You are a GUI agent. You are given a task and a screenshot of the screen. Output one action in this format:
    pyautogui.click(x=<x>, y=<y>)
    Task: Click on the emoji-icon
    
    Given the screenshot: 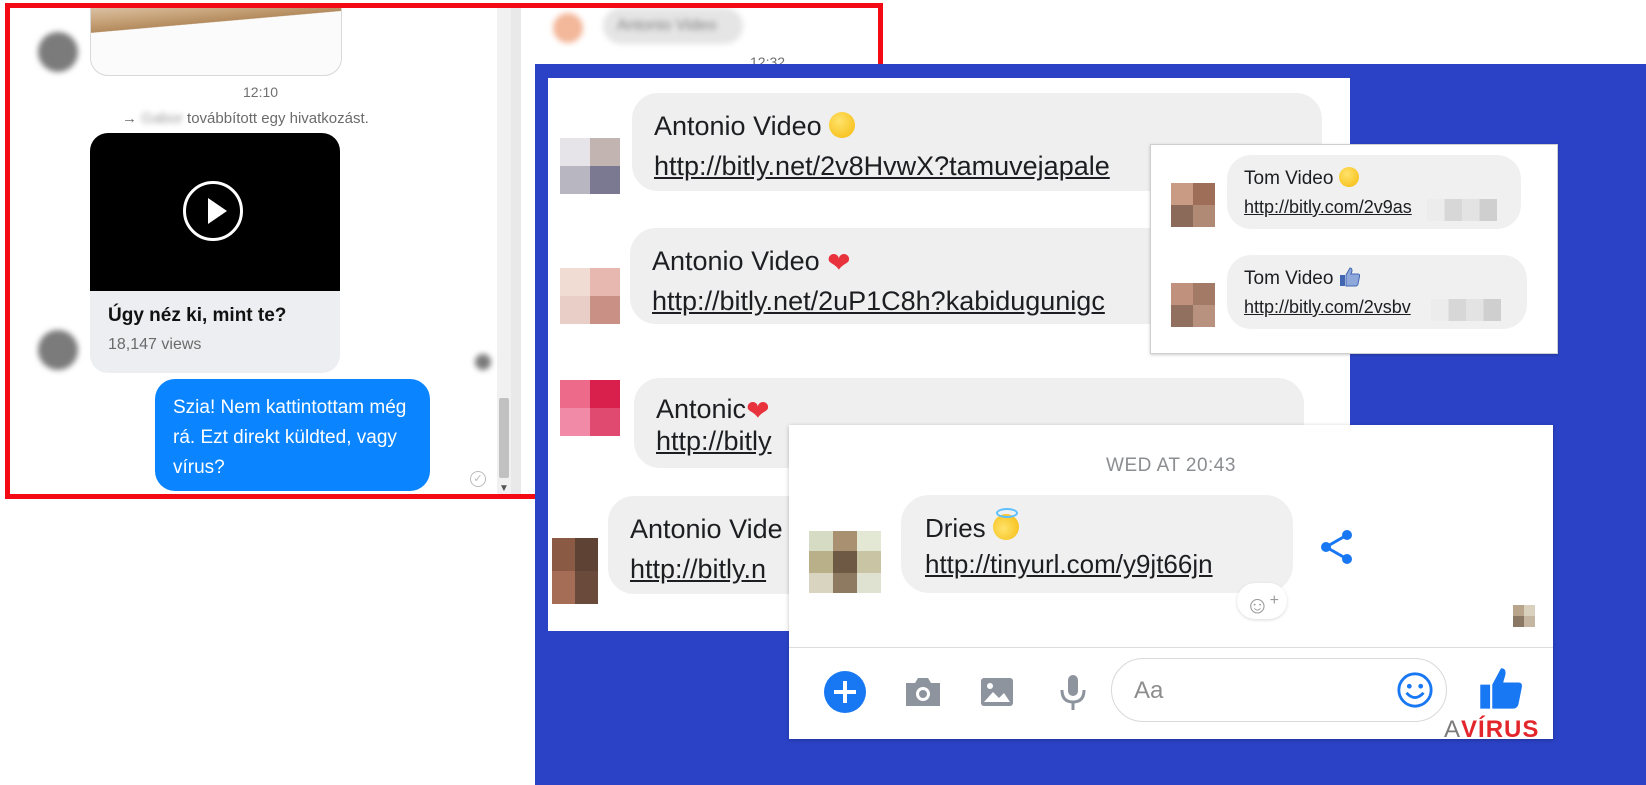 What is the action you would take?
    pyautogui.click(x=1415, y=690)
    